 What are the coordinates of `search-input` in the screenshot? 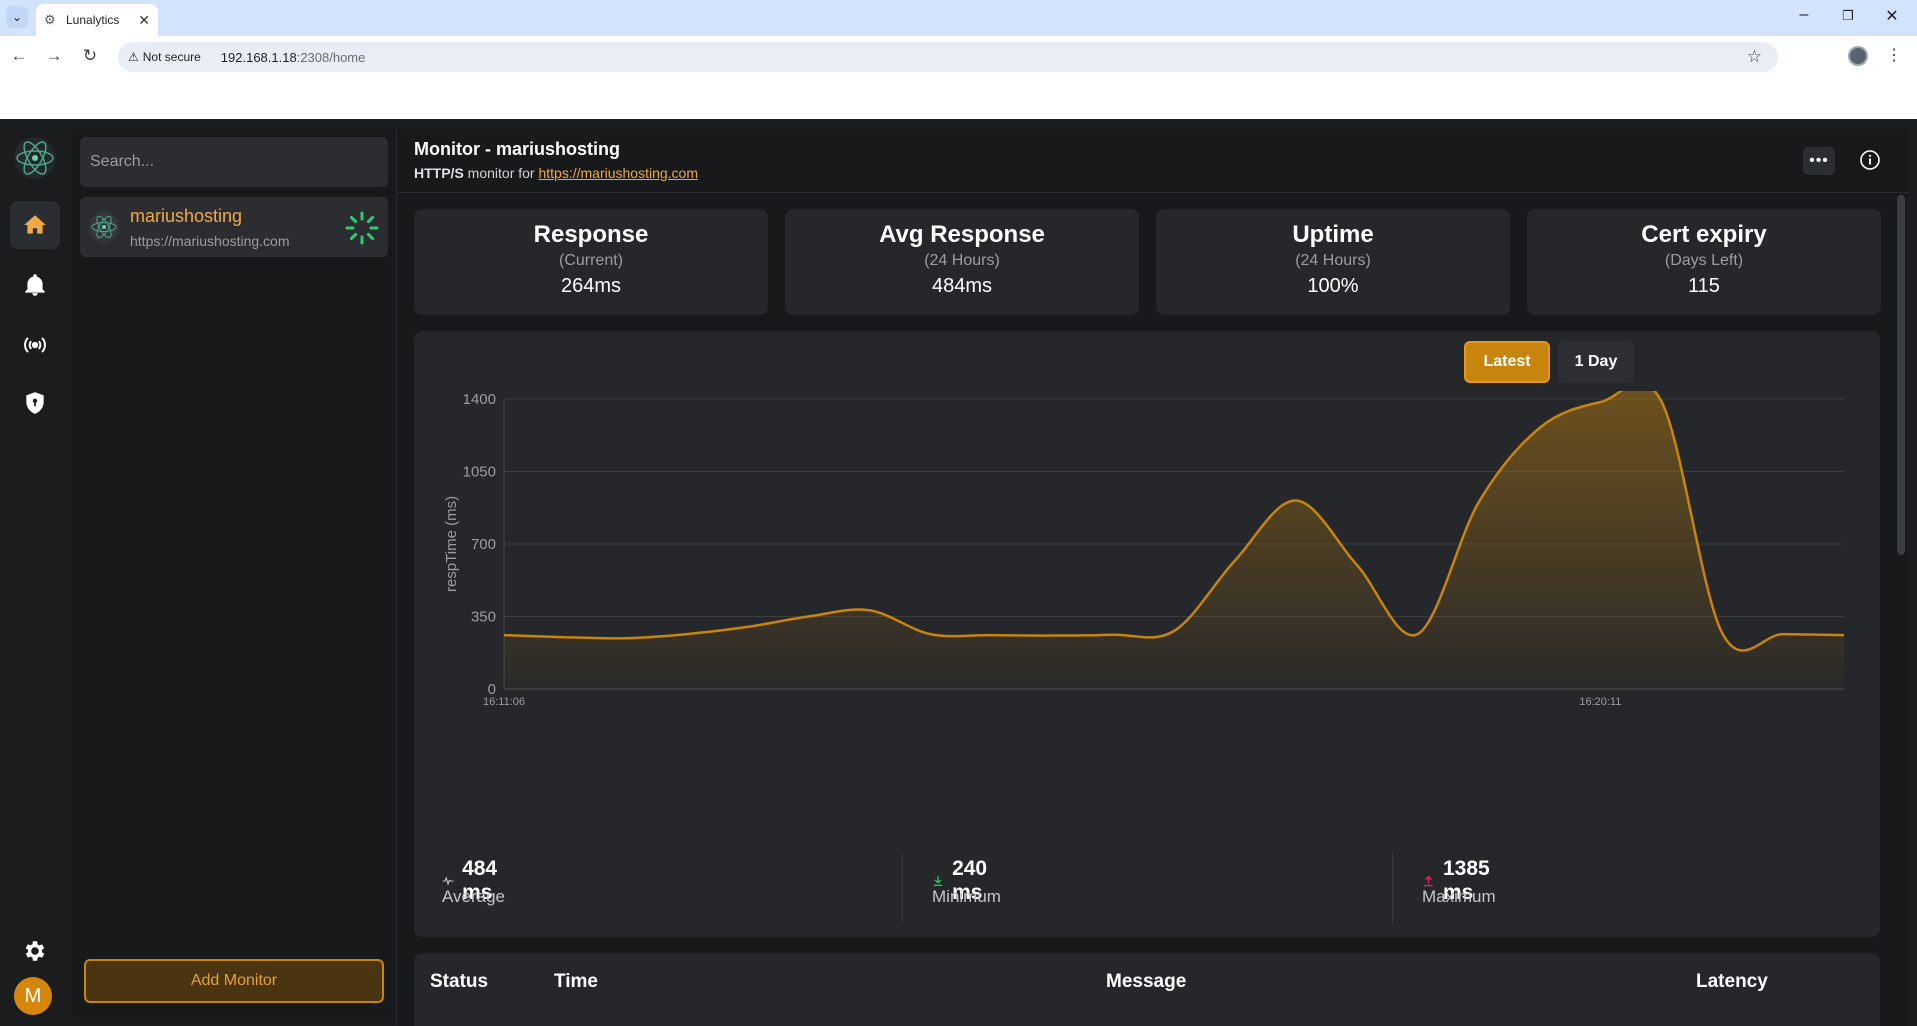 It's located at (234, 162).